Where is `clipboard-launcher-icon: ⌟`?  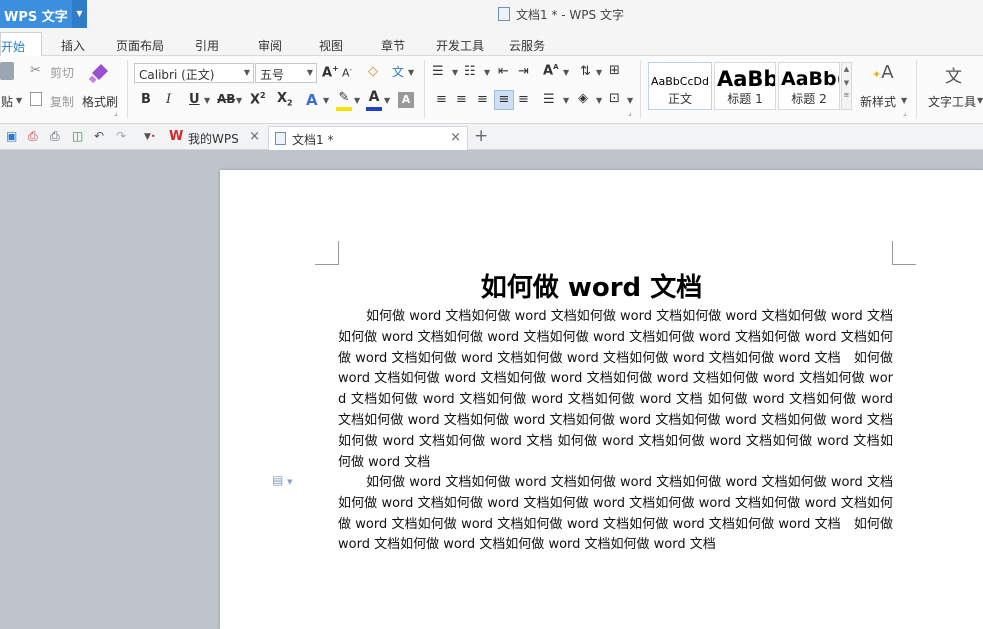 clipboard-launcher-icon: ⌟ is located at coordinates (116, 112).